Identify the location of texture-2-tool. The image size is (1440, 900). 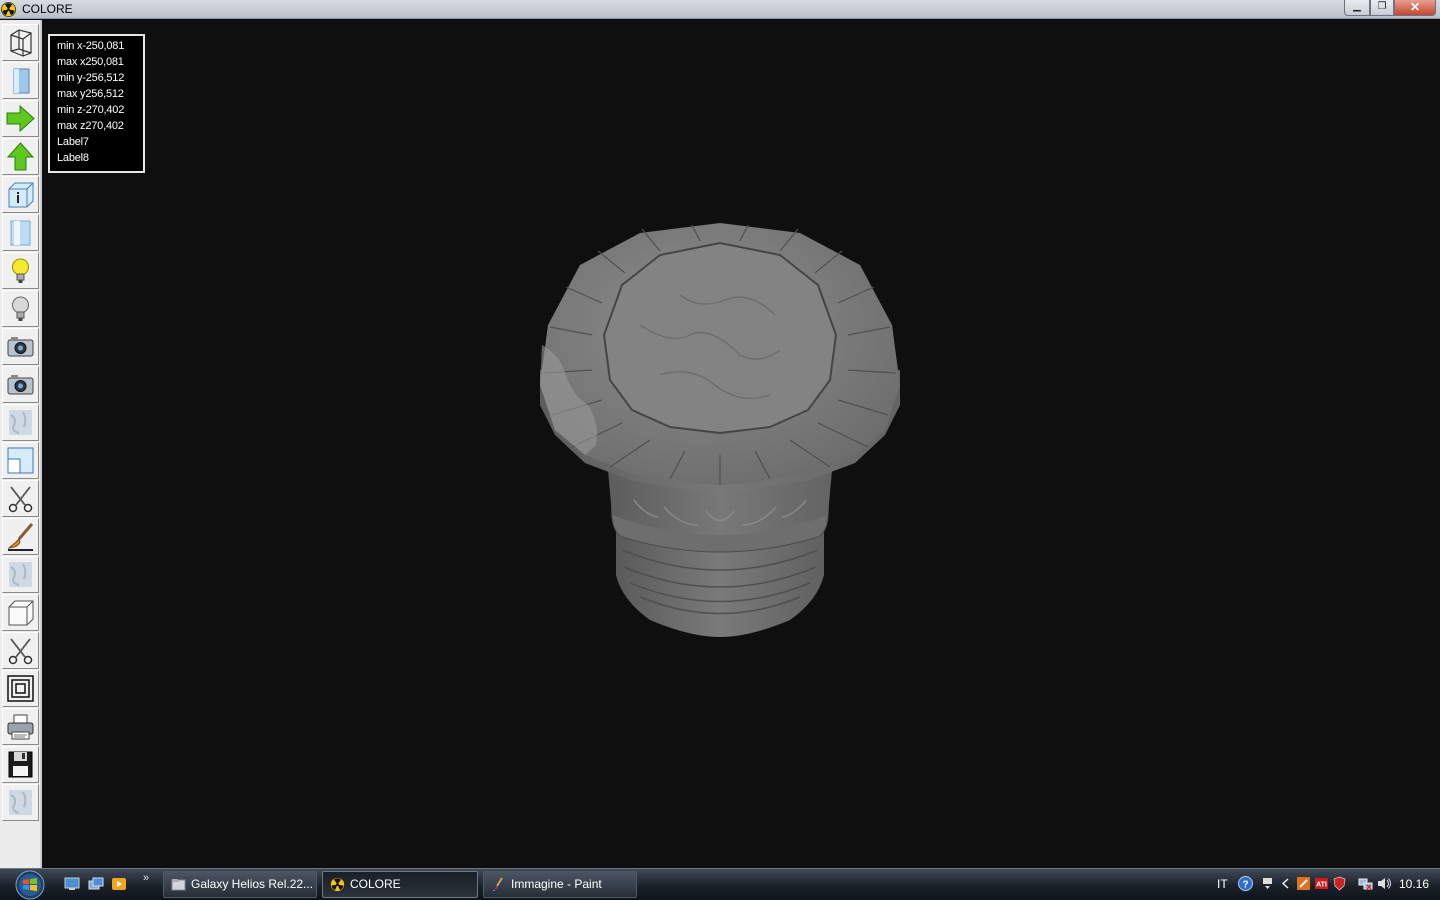
(20, 574).